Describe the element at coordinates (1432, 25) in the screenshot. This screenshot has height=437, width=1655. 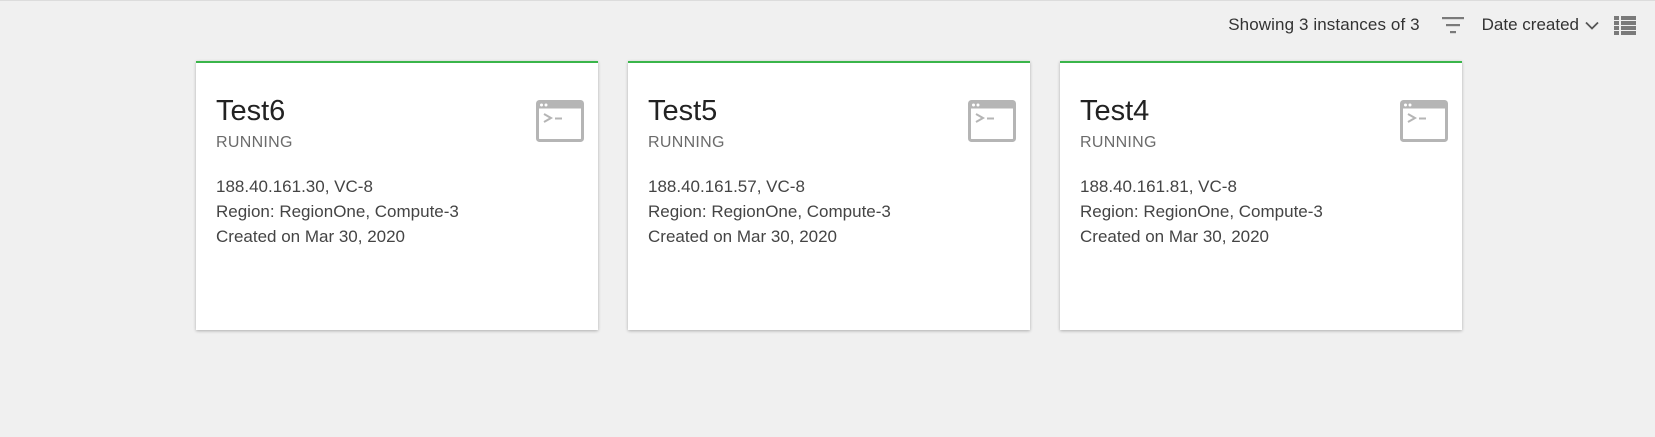
I see `instances-toolbar: Showing 3 instances of 3 Date created` at that location.